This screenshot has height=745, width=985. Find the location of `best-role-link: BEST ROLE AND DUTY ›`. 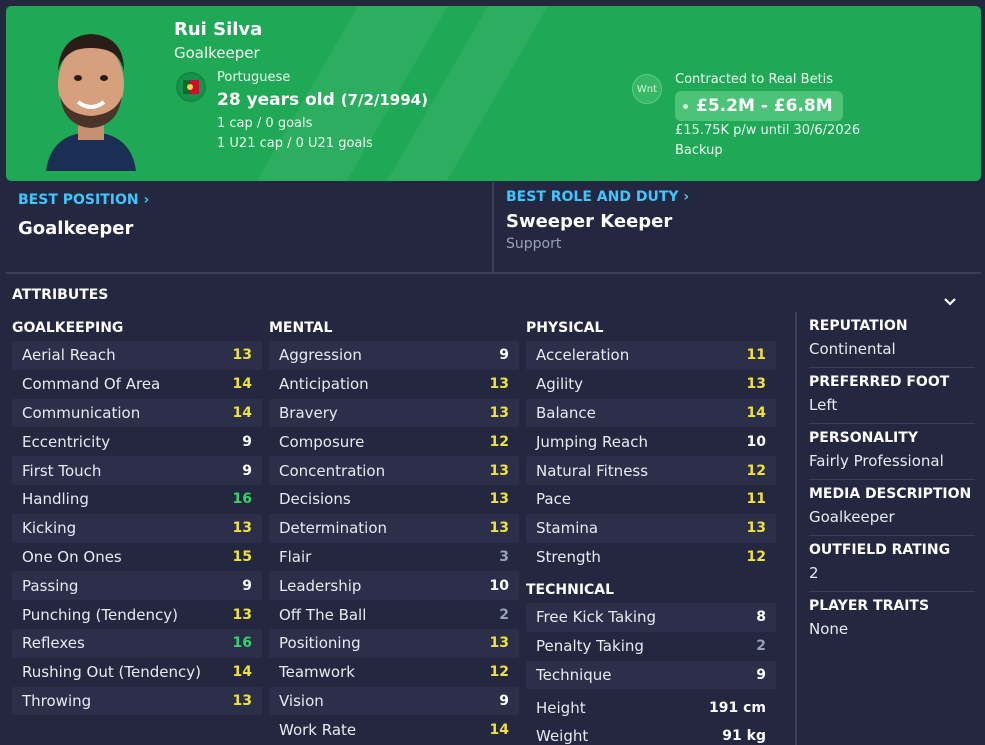

best-role-link: BEST ROLE AND DUTY › is located at coordinates (597, 197).